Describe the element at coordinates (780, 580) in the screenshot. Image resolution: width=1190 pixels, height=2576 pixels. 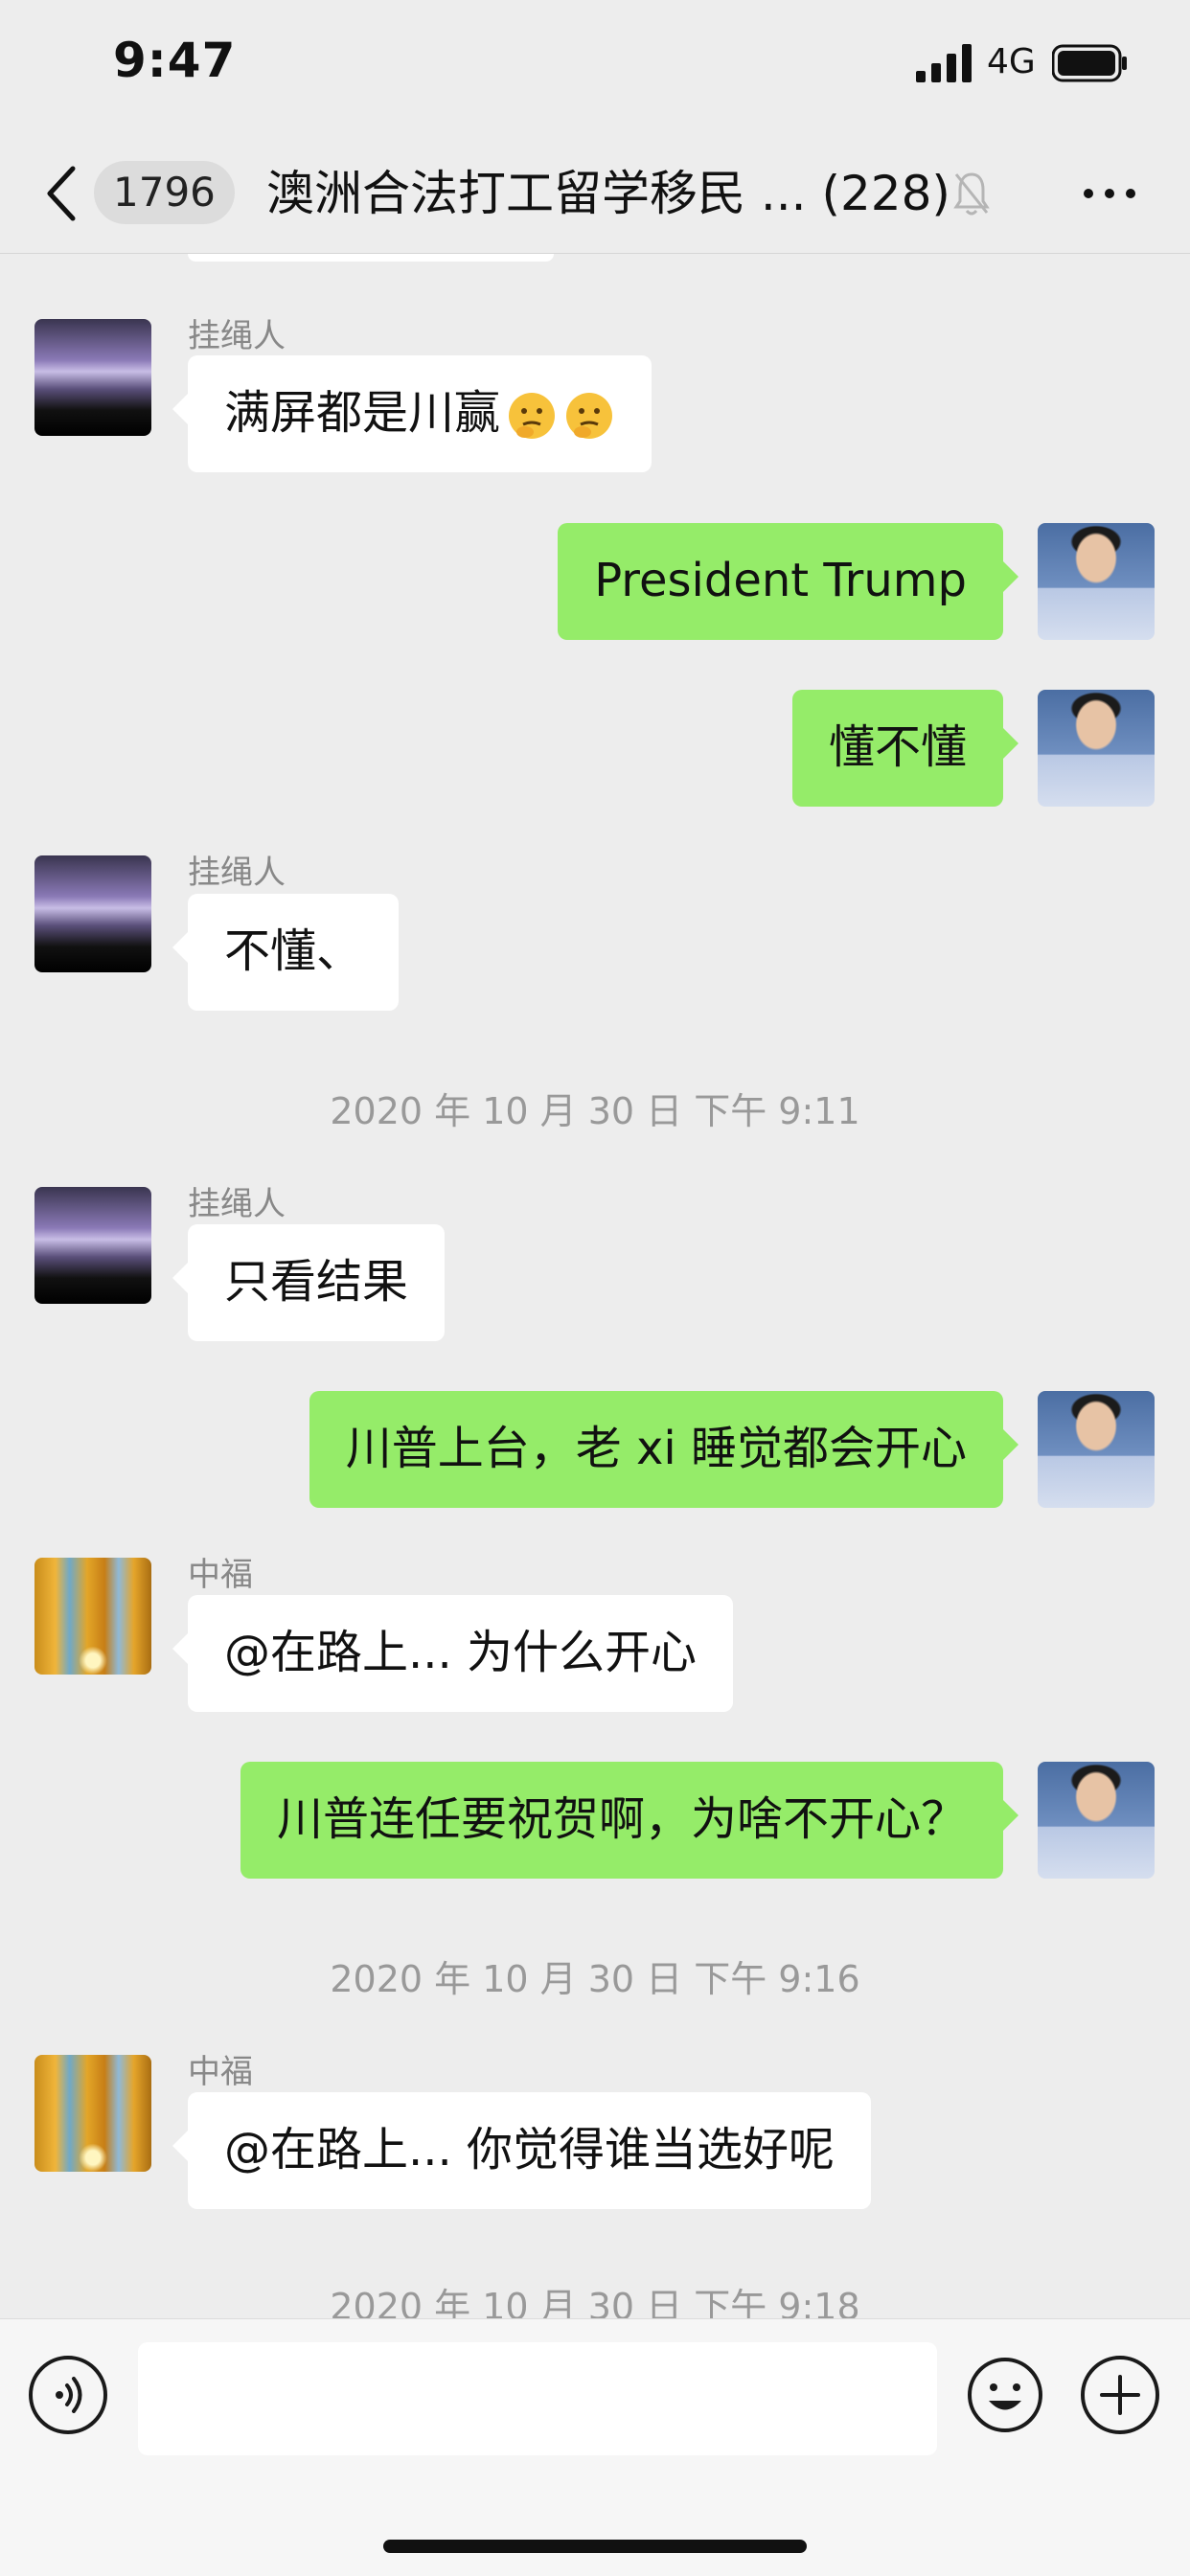
I see `message-text: President Trump` at that location.